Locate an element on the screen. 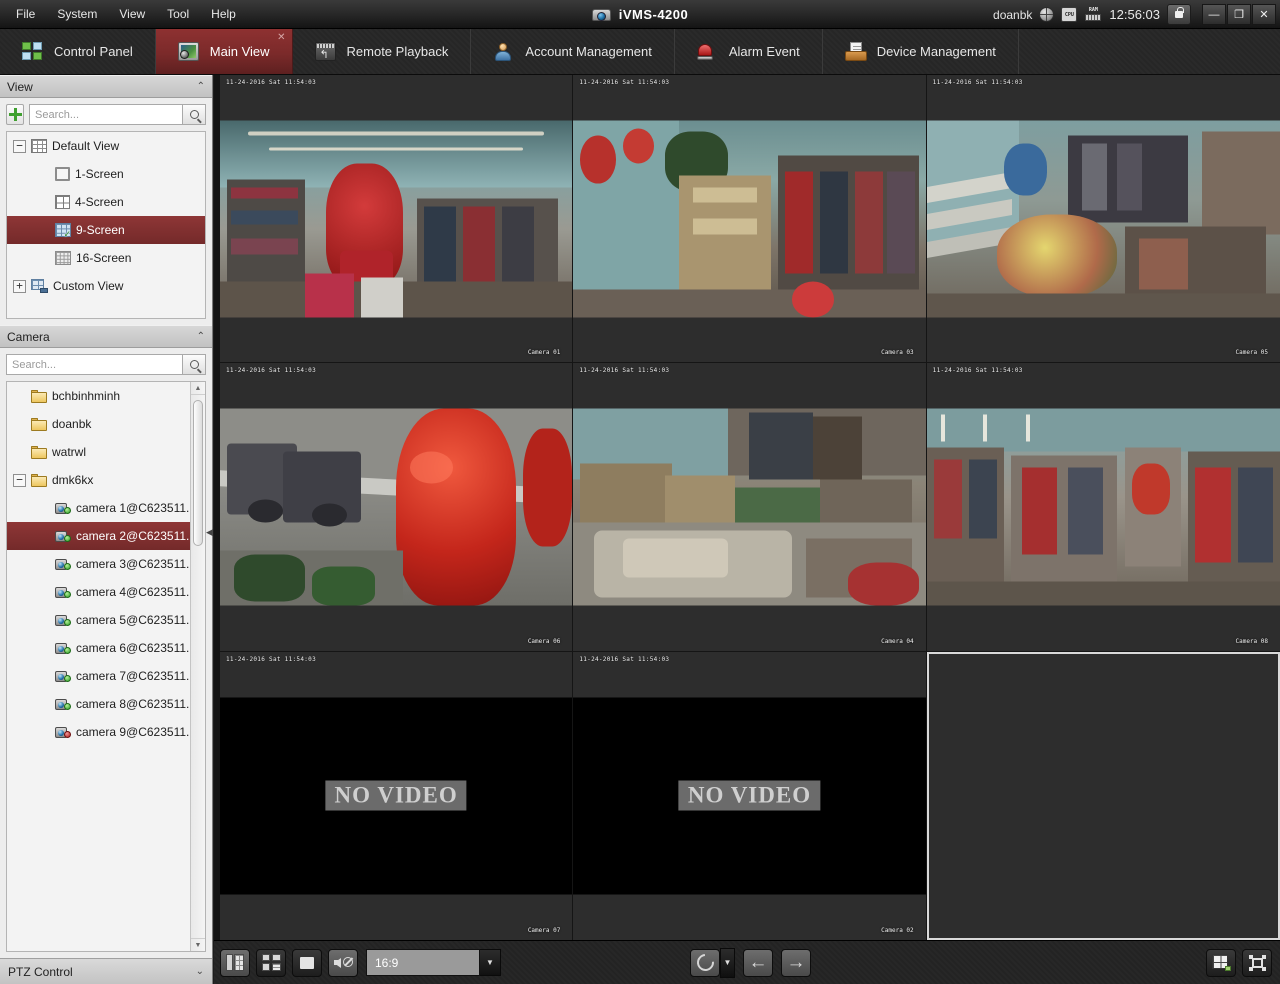 This screenshot has height=984, width=1280. tab-main-view: Main View ✕ is located at coordinates (224, 51).